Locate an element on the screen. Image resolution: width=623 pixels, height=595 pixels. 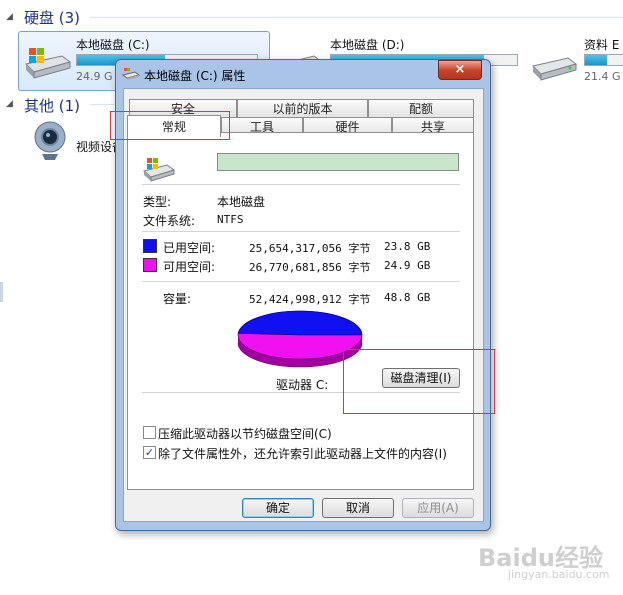
expand-other-icon: ◢ is located at coordinates (9, 104).